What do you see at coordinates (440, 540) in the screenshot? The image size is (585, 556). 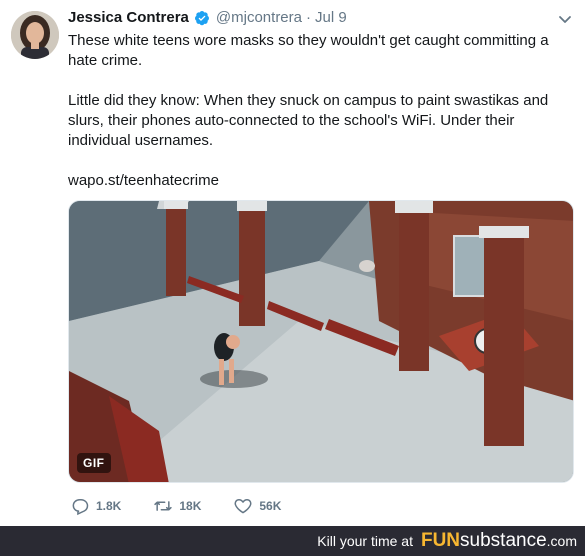 I see `brand-fun: FUN` at bounding box center [440, 540].